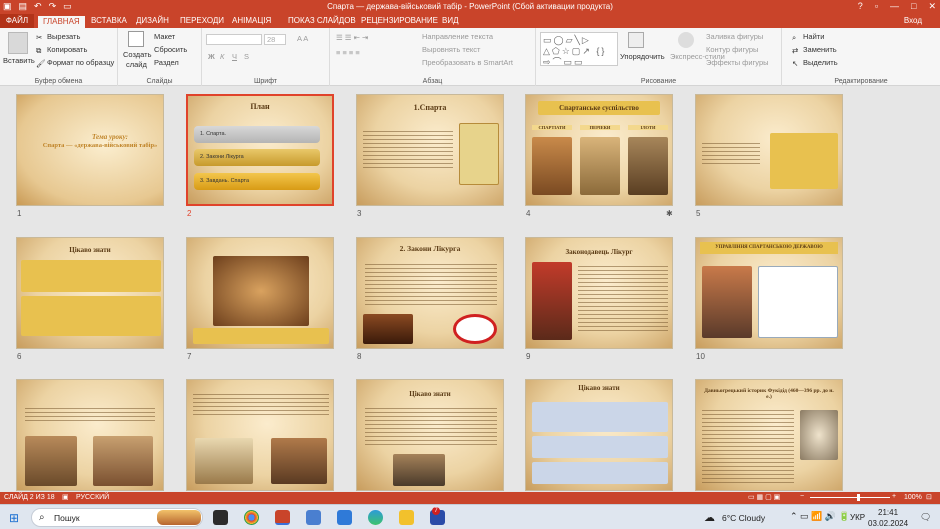  What do you see at coordinates (352, 37) in the screenshot?
I see `bullets-button: ☰ ☰ ⇤ ⇥` at bounding box center [352, 37].